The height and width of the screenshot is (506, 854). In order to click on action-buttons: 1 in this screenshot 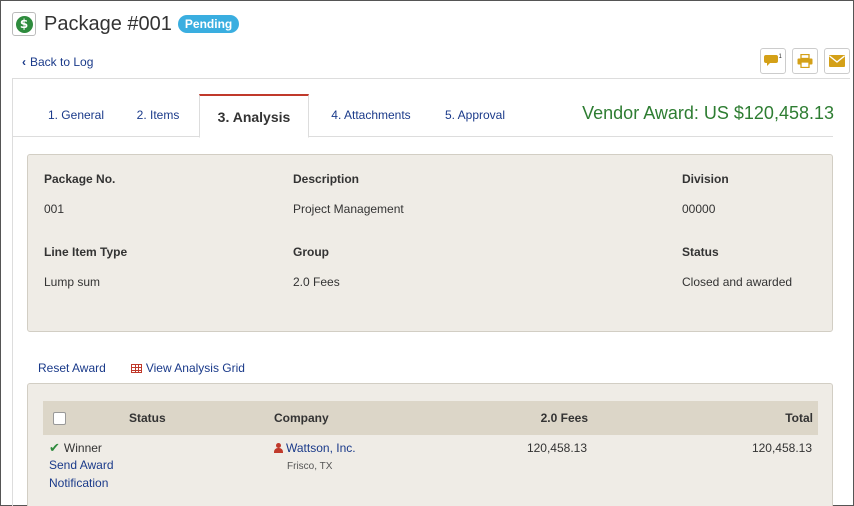, I will do `click(805, 61)`.